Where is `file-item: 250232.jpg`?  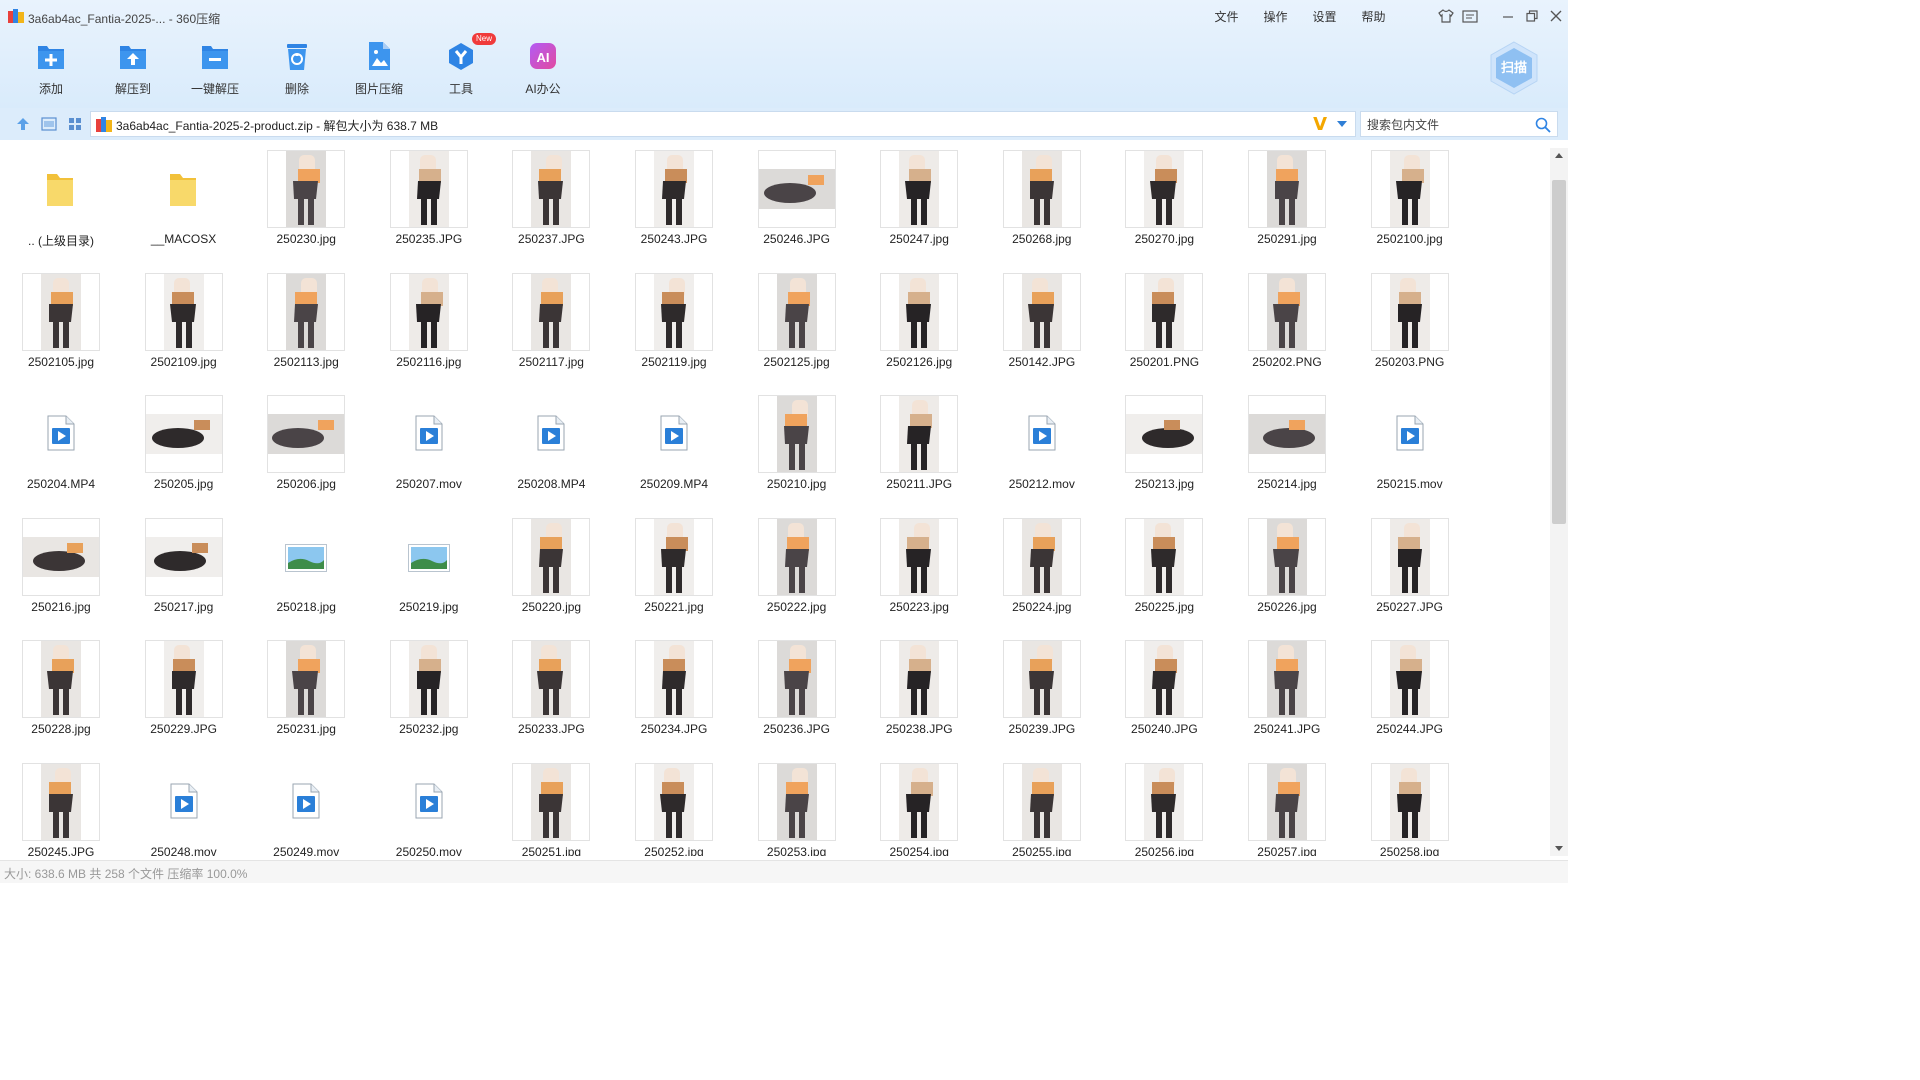 file-item: 250232.jpg is located at coordinates (429, 700).